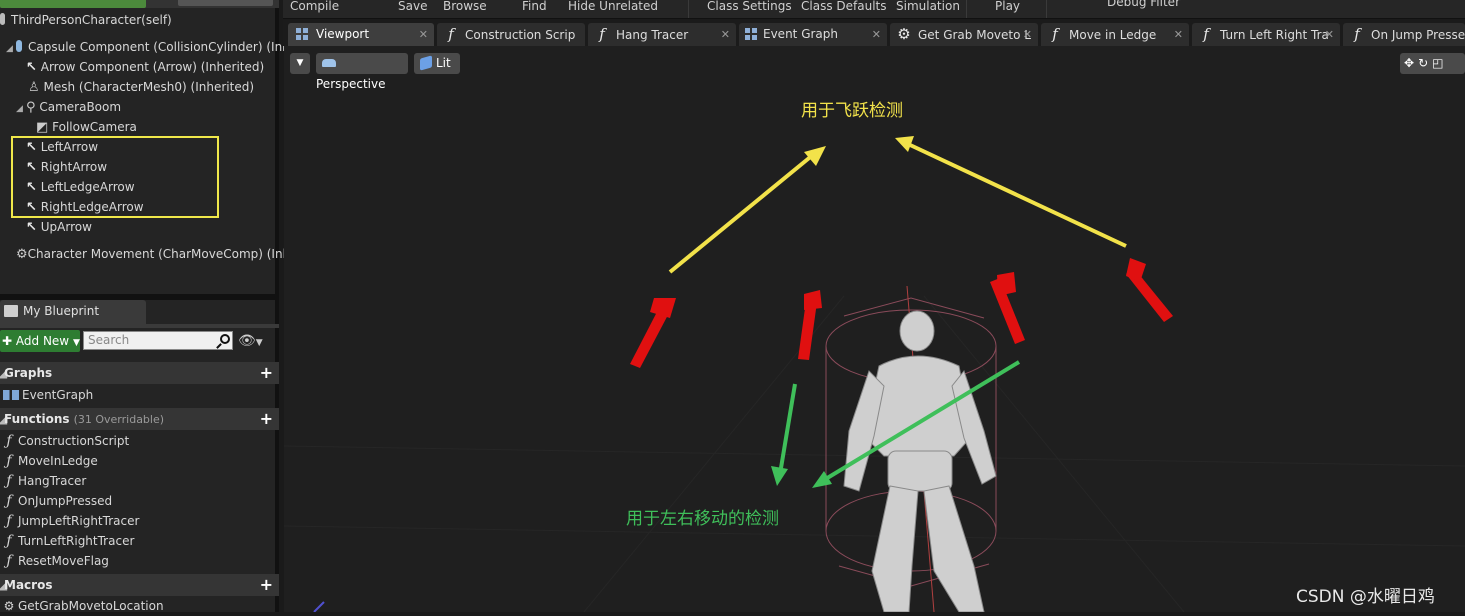 Image resolution: width=1465 pixels, height=616 pixels. What do you see at coordinates (68, 107) in the screenshot?
I see `component-item: ◢ ⚲ CameraBoom` at bounding box center [68, 107].